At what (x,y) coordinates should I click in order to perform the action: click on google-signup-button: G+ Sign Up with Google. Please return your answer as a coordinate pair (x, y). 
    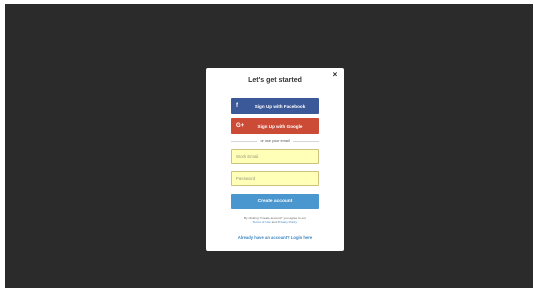
    Looking at the image, I should click on (275, 126).